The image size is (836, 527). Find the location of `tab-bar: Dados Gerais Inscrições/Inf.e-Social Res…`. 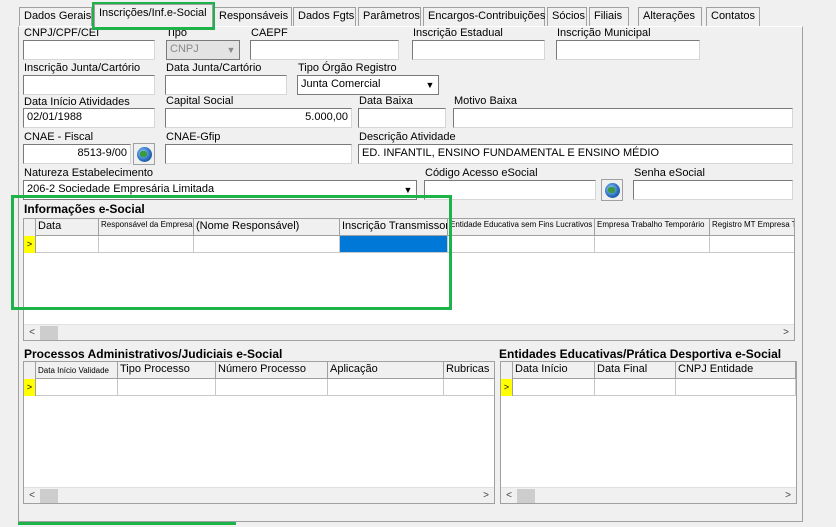

tab-bar: Dados Gerais Inscrições/Inf.e-Social Res… is located at coordinates (418, 13).